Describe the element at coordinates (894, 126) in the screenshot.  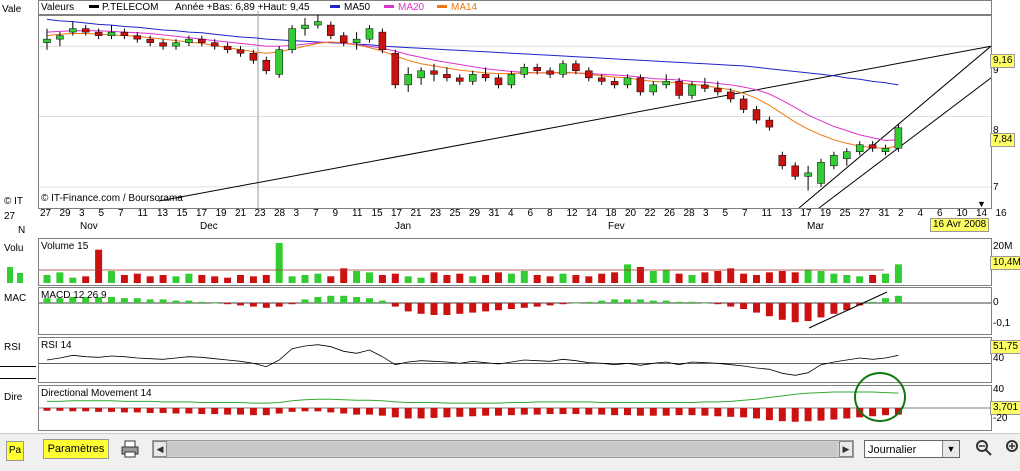
I see `trendline-channel-upper` at that location.